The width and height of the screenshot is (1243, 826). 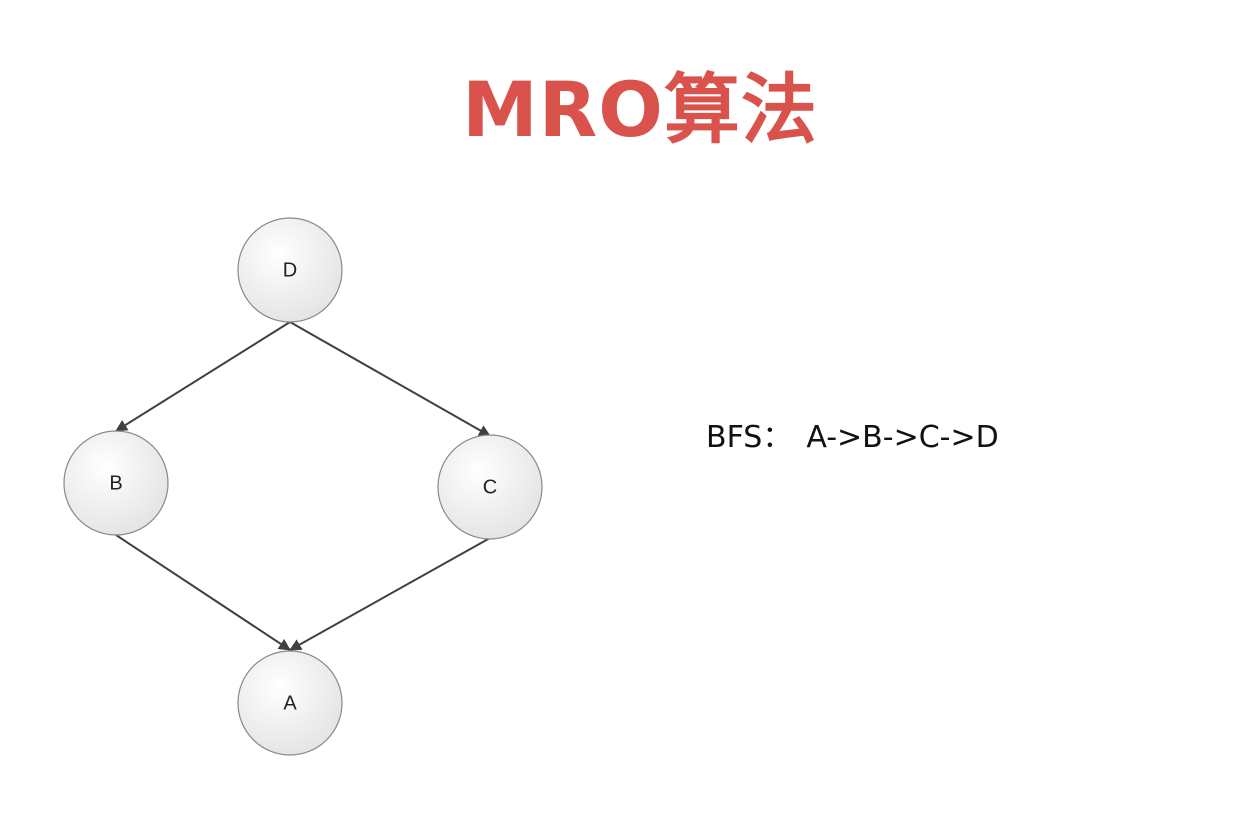 I want to click on bfs-order-text: BFS： A->B->C->D, so click(x=852, y=438).